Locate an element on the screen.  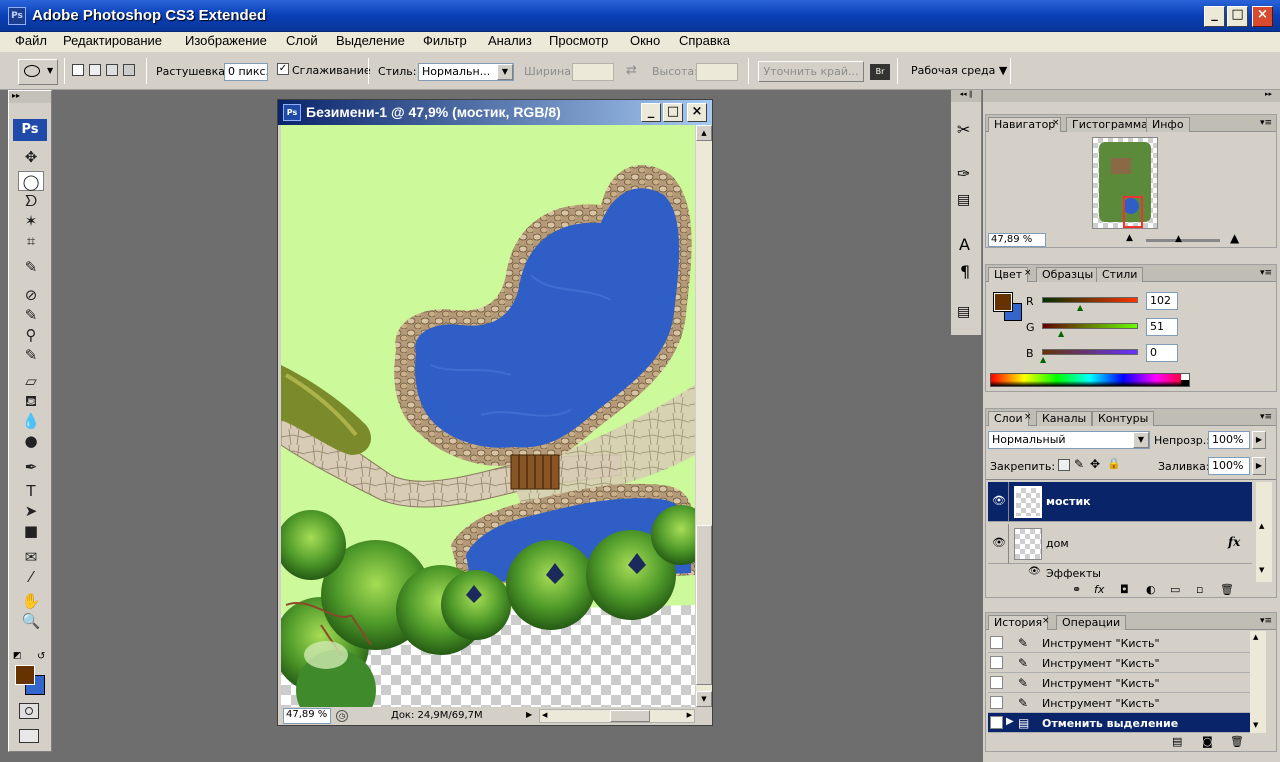
scroll-right-icon: ▶ is located at coordinates (689, 715).